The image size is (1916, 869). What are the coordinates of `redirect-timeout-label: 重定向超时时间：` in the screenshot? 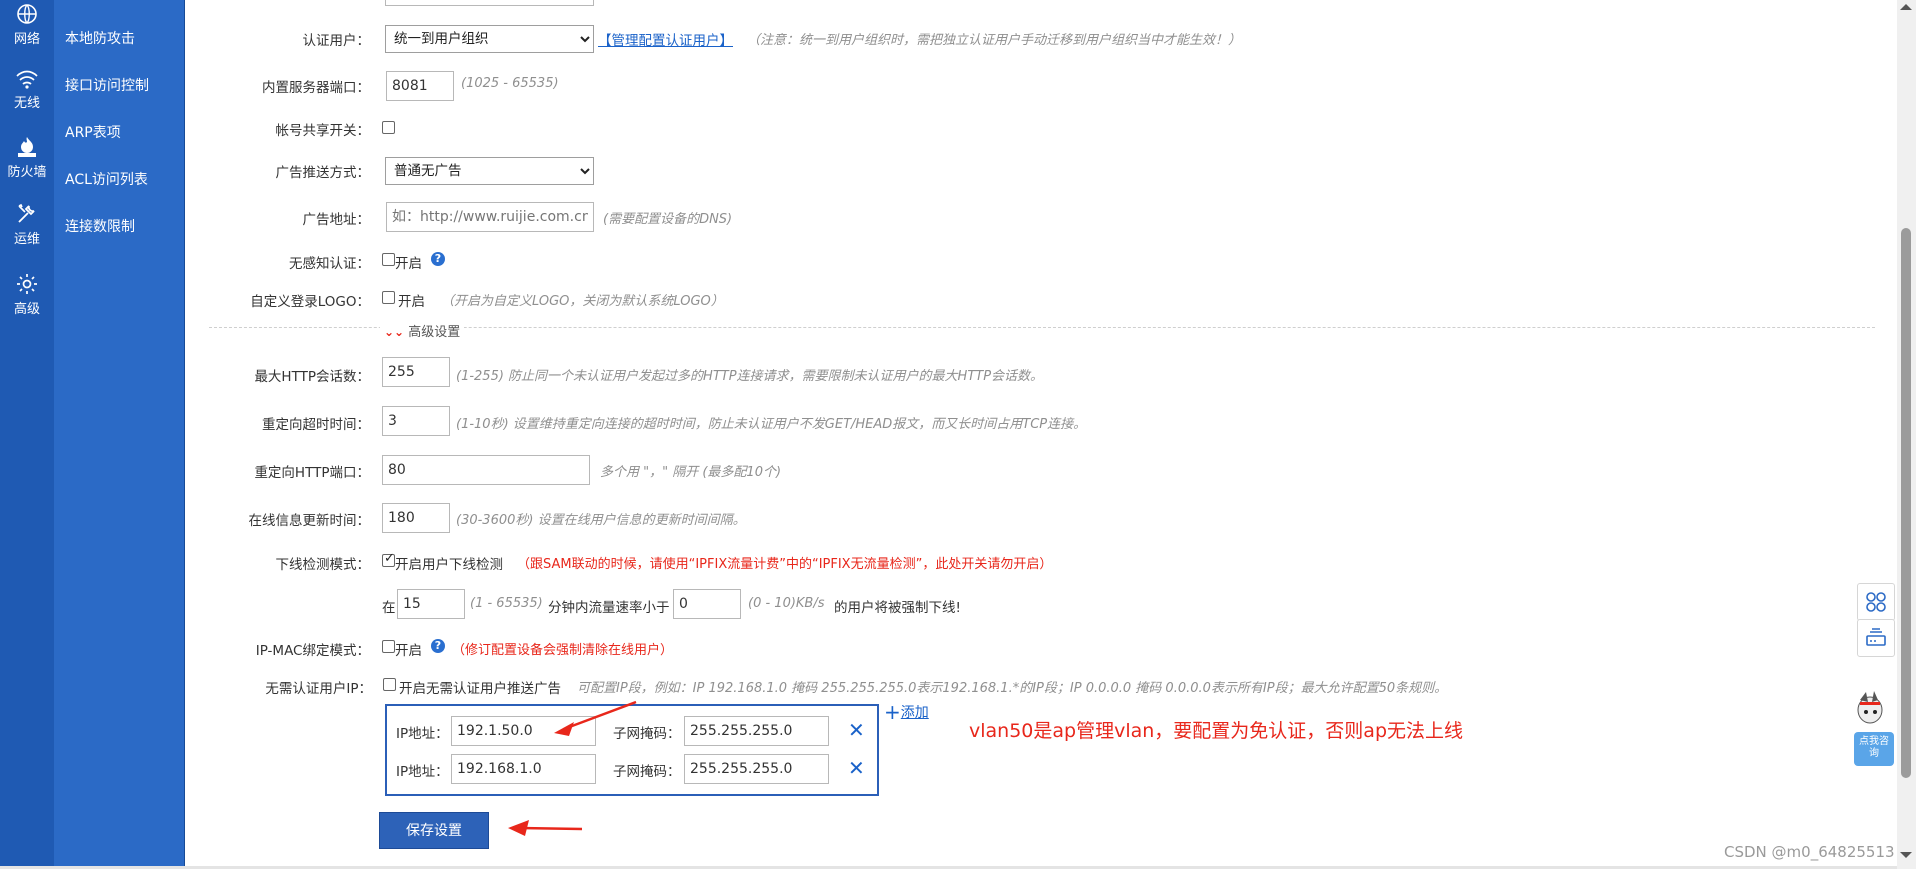 It's located at (316, 425).